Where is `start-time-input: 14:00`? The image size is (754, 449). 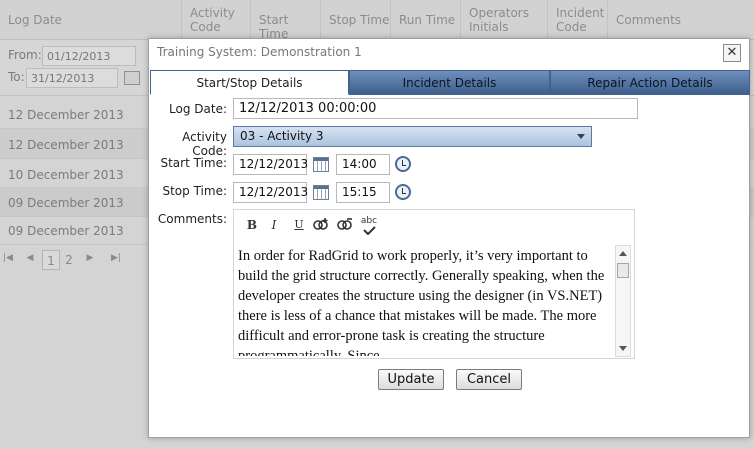
start-time-input: 14:00 is located at coordinates (363, 164).